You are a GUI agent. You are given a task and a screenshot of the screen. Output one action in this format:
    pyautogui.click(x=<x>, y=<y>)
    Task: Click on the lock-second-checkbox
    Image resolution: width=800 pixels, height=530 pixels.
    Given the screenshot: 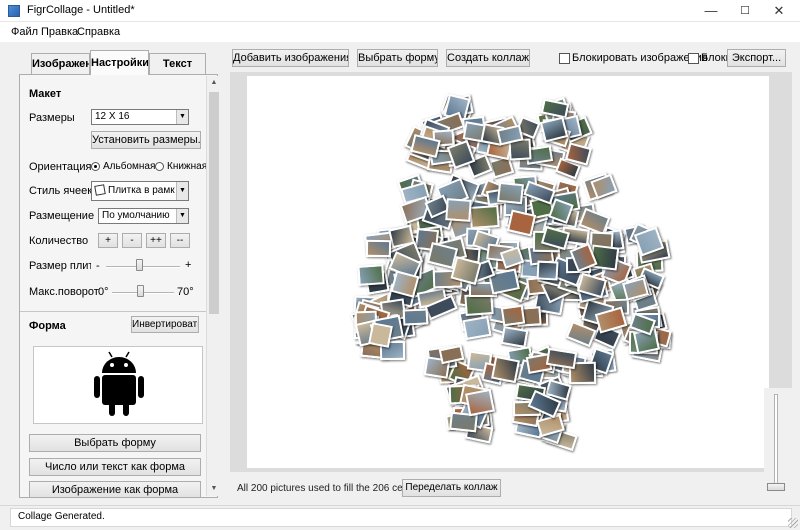 What is the action you would take?
    pyautogui.click(x=693, y=58)
    